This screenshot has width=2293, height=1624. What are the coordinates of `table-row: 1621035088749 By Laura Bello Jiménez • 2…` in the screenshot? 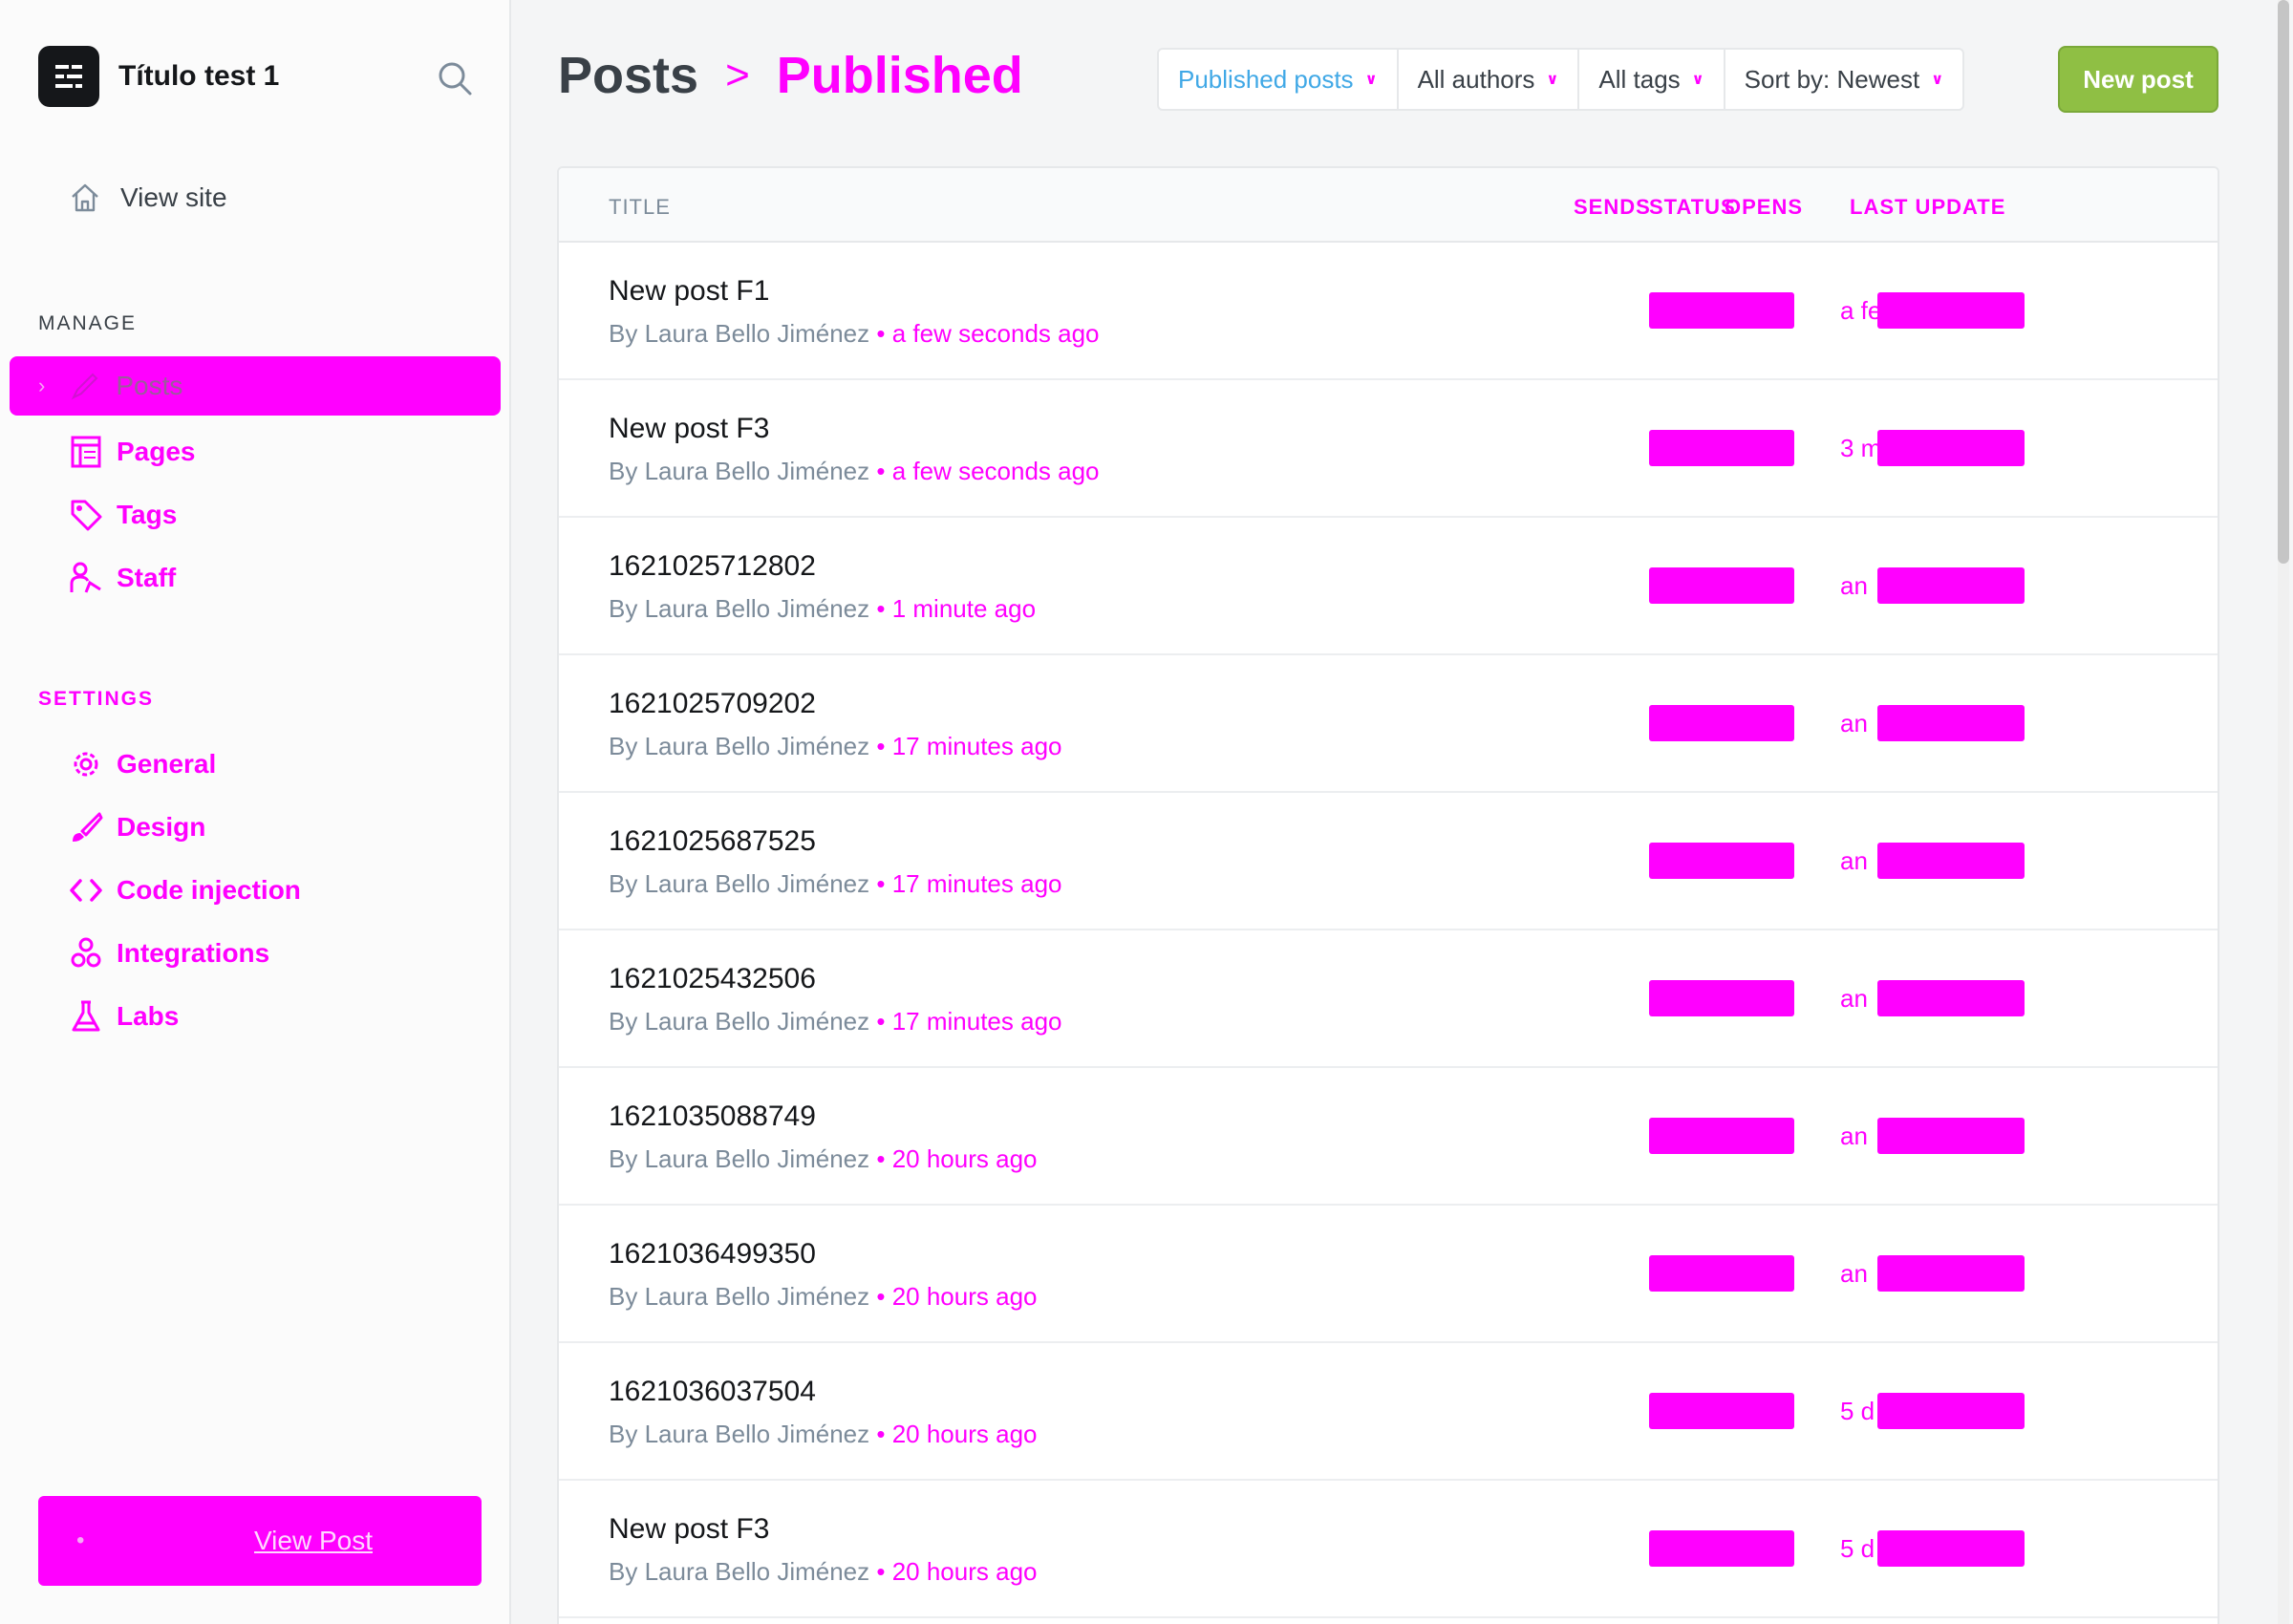 It's located at (1388, 1137).